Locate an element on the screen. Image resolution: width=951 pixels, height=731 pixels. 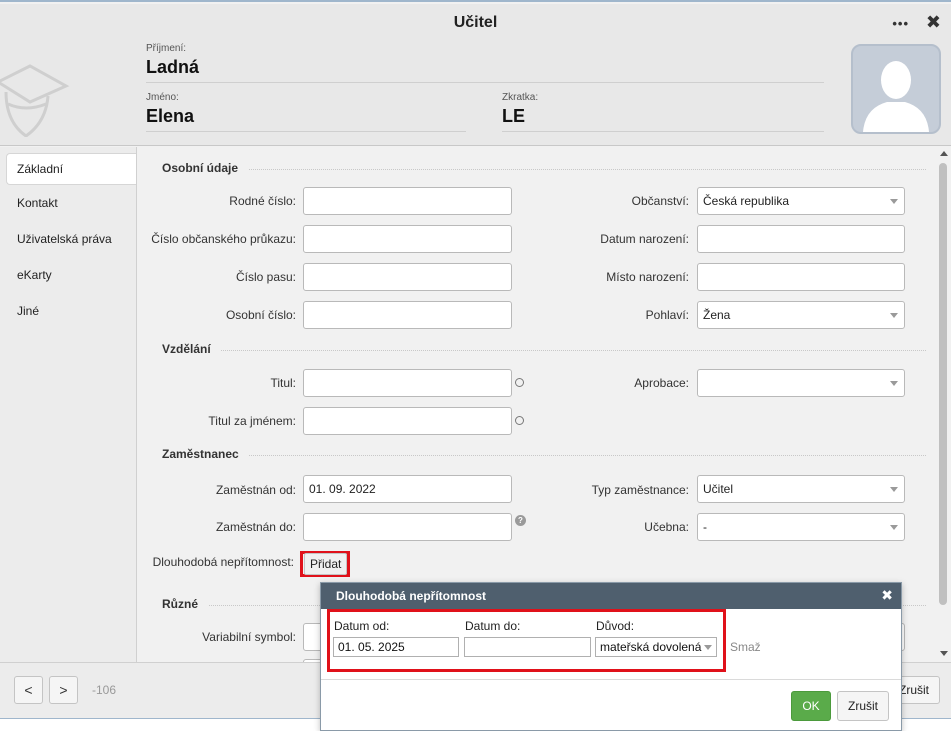
absence-reason-label: Důvod: is located at coordinates (615, 626).